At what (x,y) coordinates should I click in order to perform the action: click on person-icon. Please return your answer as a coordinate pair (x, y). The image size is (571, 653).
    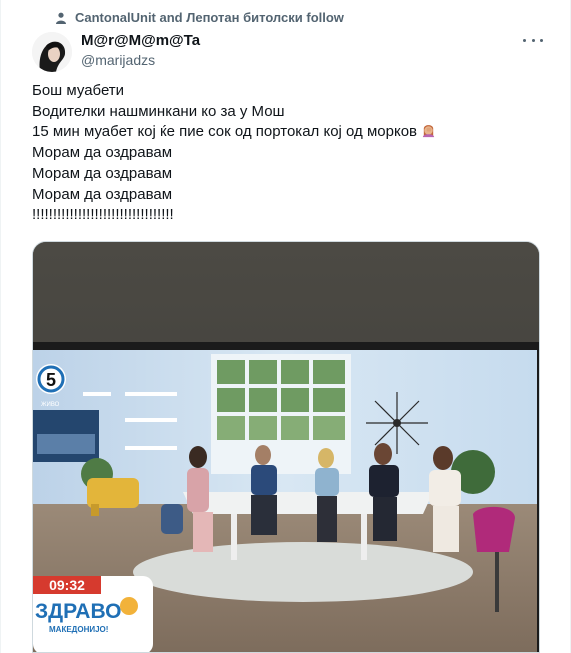
    Looking at the image, I should click on (61, 18).